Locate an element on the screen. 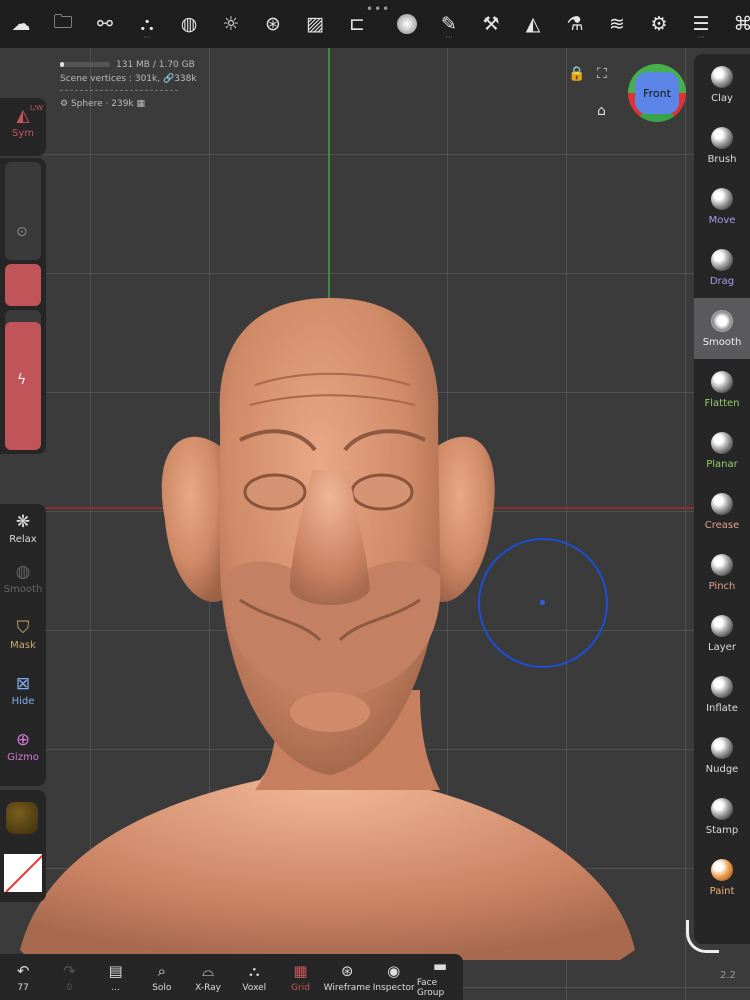  gizmo-label: Gizmo is located at coordinates (23, 757).